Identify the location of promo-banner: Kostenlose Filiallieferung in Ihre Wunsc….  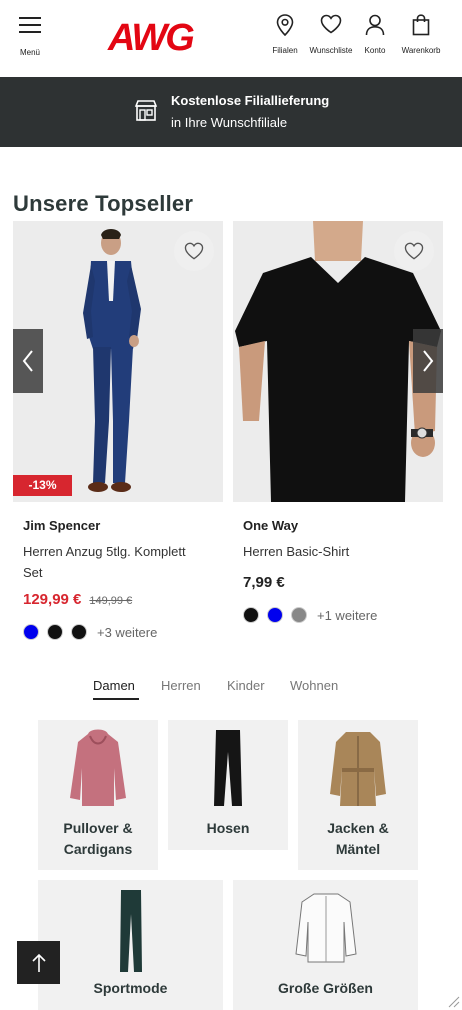
(231, 112).